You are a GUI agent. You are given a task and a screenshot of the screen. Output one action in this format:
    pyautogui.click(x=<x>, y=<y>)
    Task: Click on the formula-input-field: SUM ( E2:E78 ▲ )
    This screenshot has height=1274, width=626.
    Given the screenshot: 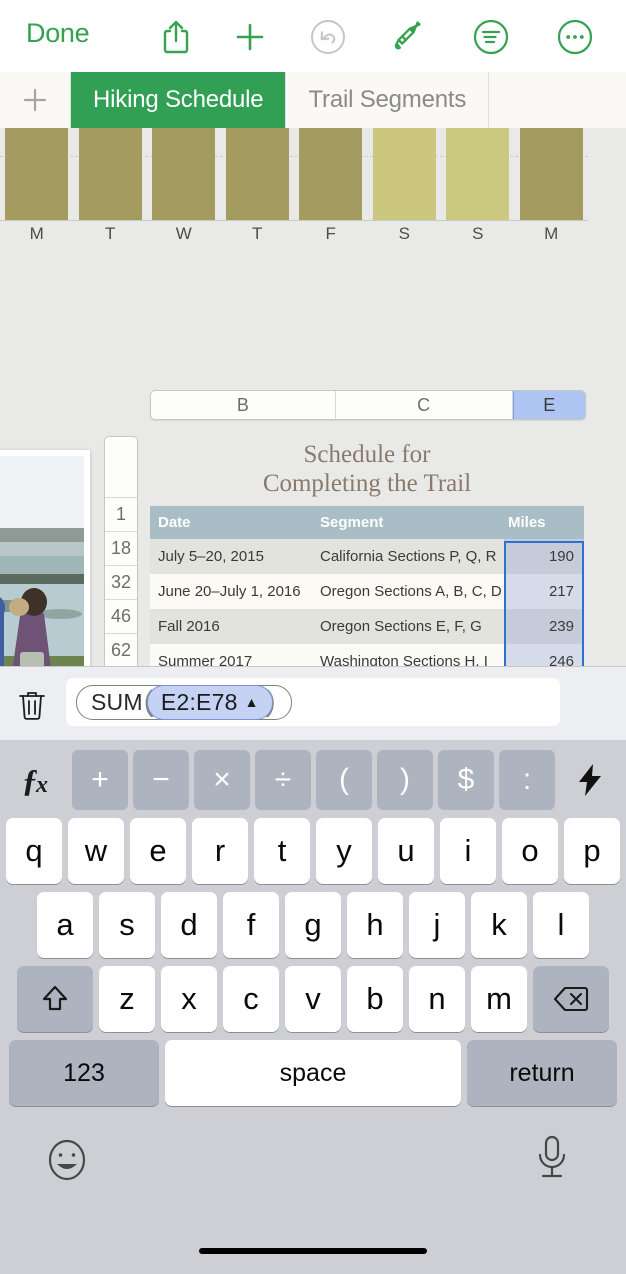 What is the action you would take?
    pyautogui.click(x=313, y=702)
    